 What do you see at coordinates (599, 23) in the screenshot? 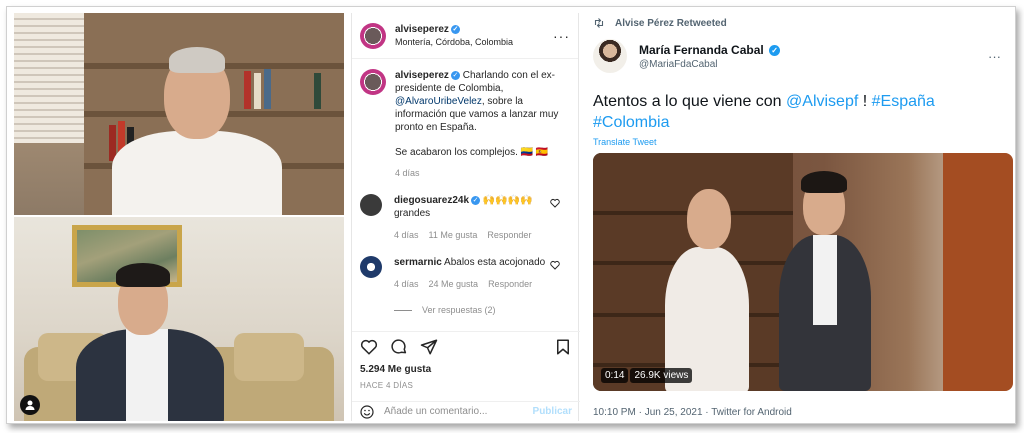
I see `retweet-icon` at bounding box center [599, 23].